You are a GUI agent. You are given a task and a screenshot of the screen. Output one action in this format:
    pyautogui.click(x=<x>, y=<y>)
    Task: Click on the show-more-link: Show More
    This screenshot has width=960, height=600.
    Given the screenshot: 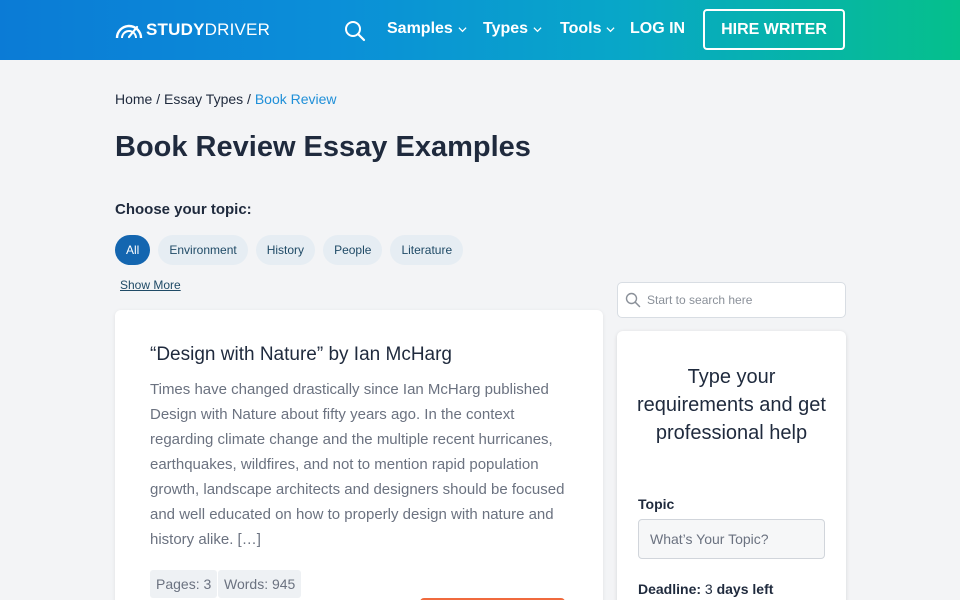 What is the action you would take?
    pyautogui.click(x=150, y=285)
    